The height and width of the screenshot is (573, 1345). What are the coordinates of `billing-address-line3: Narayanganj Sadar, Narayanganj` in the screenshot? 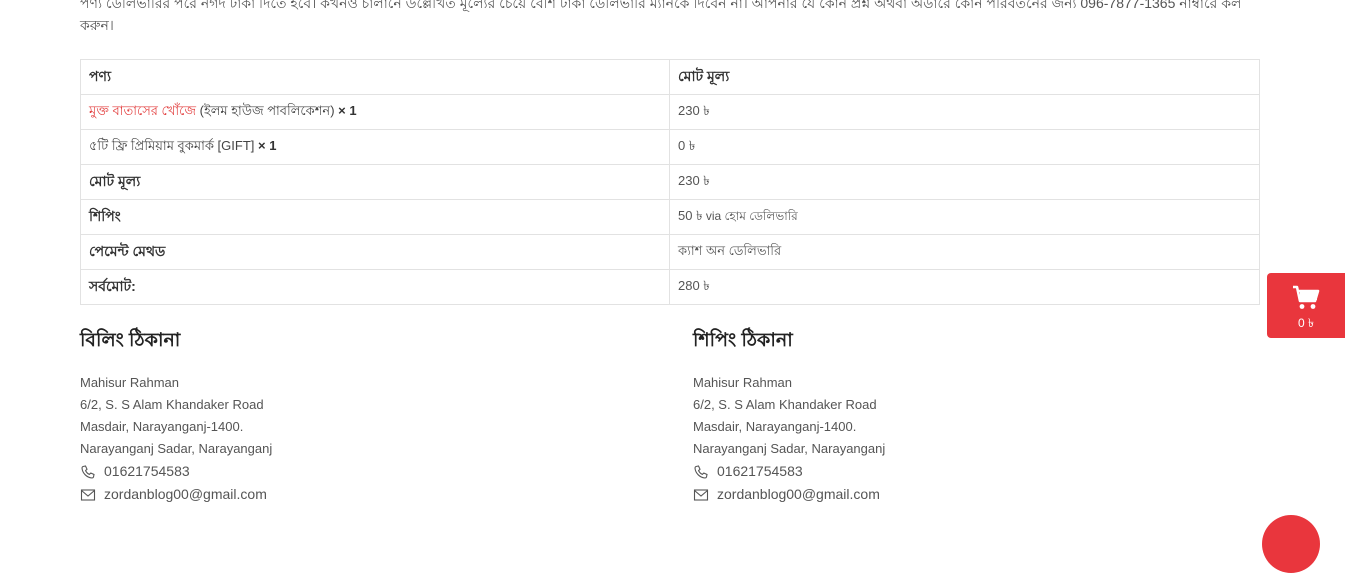 It's located at (176, 448).